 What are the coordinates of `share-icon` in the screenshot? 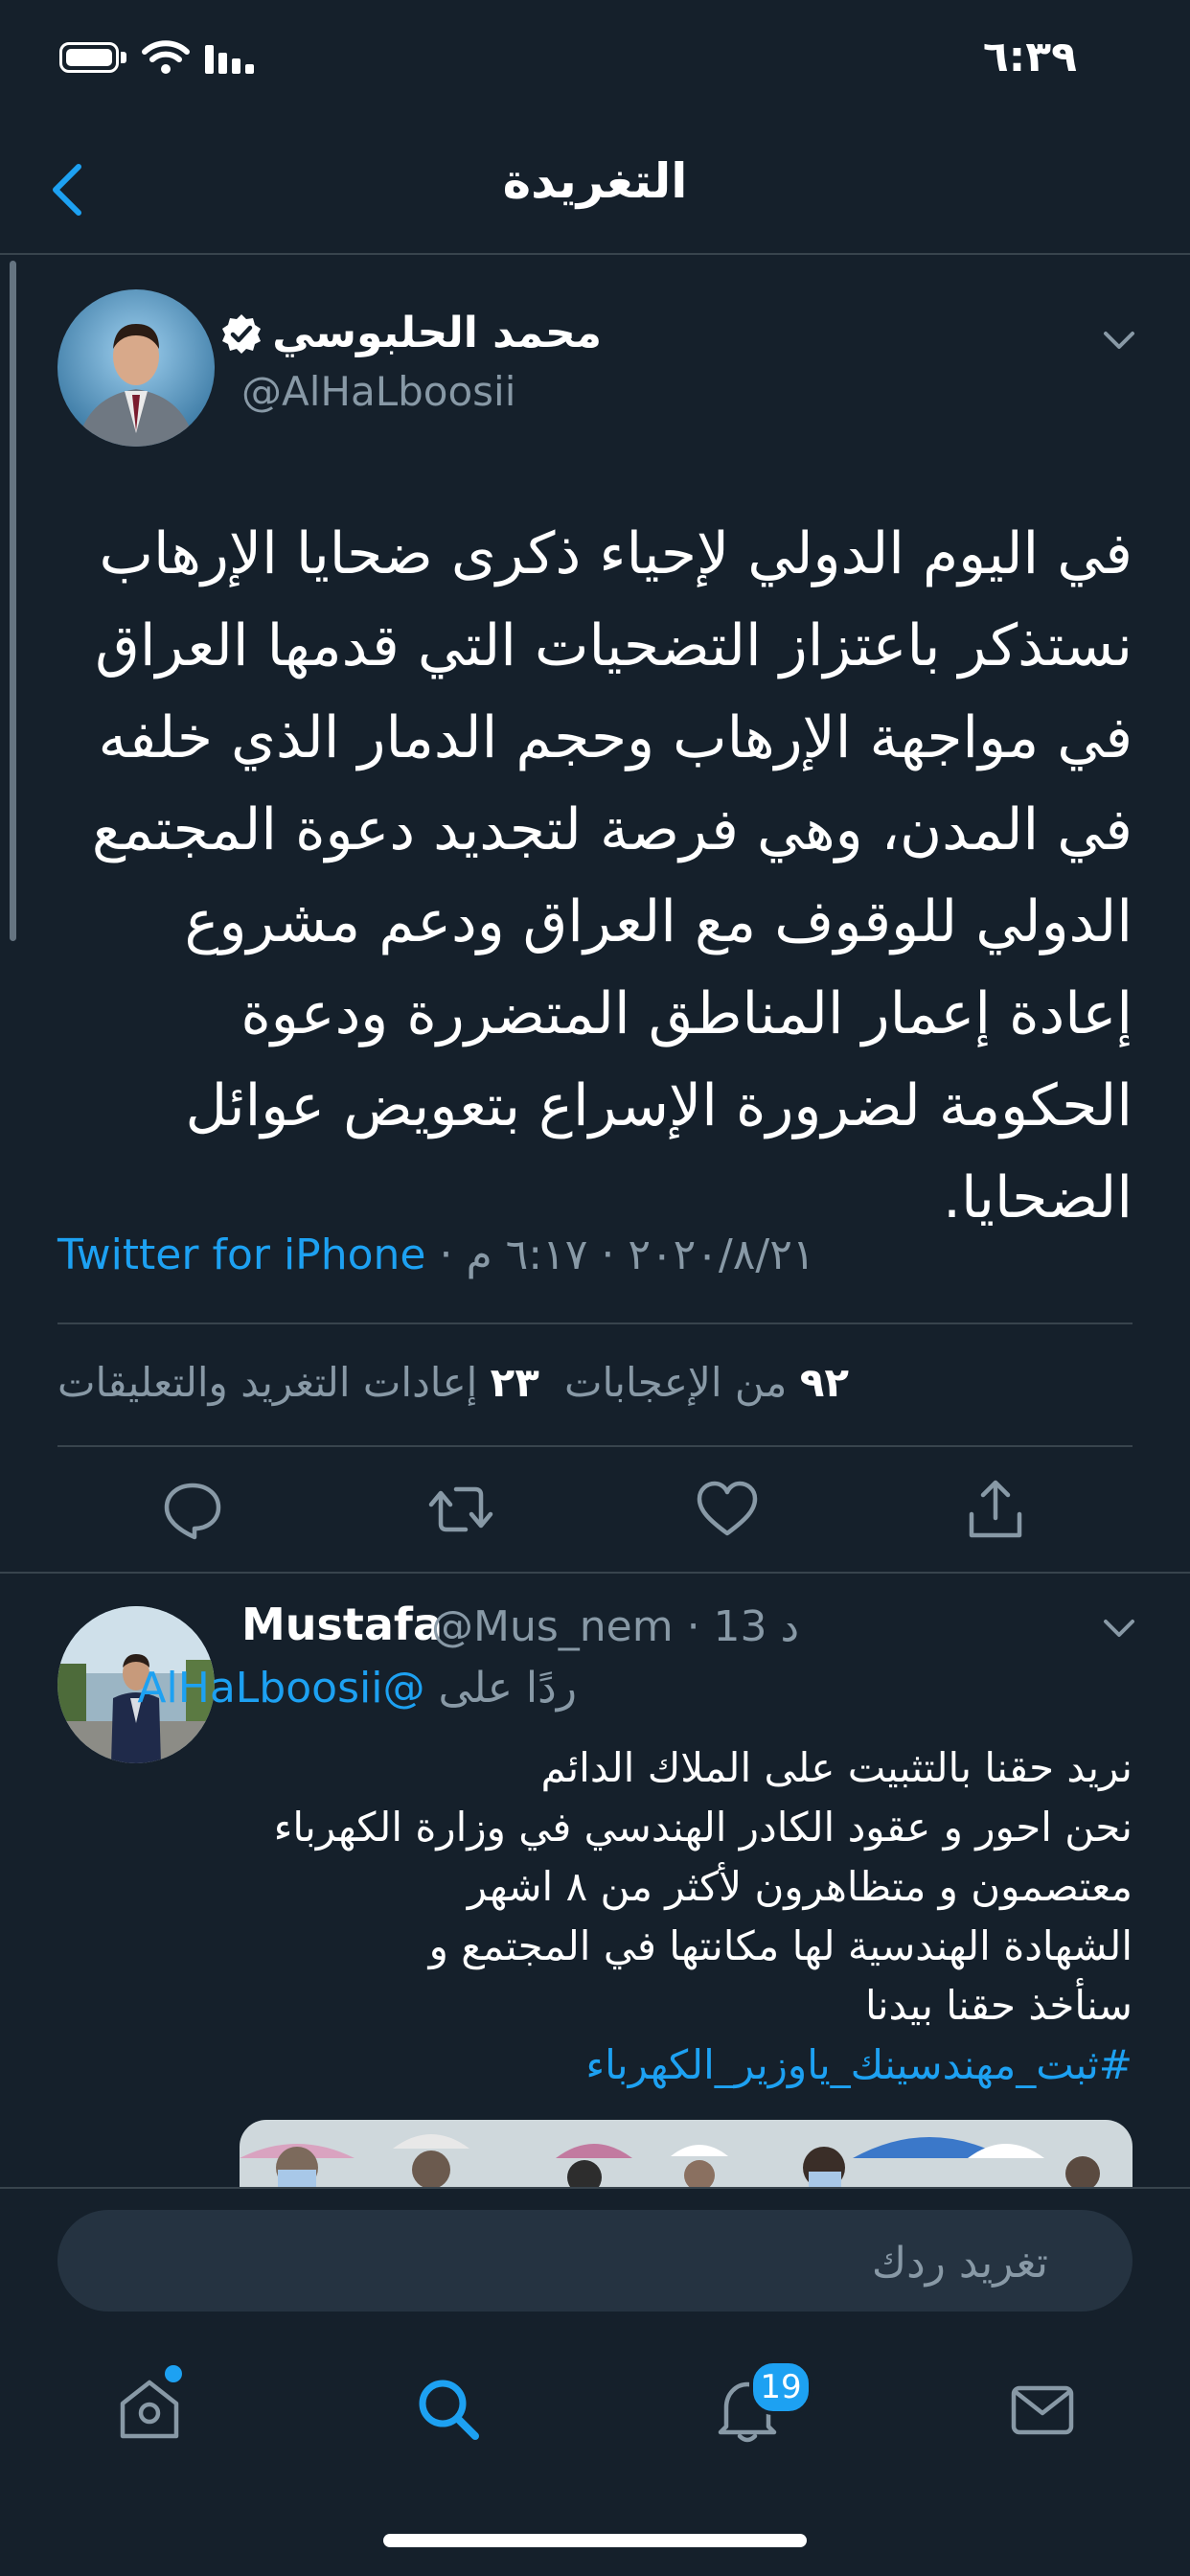 It's located at (996, 1509).